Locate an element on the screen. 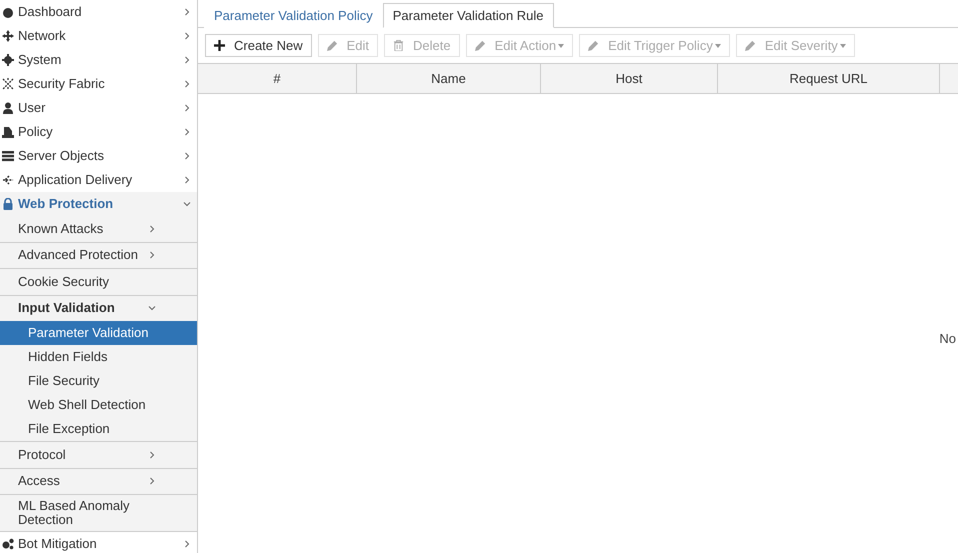 This screenshot has height=553, width=958. empty-table-message: No is located at coordinates (947, 338).